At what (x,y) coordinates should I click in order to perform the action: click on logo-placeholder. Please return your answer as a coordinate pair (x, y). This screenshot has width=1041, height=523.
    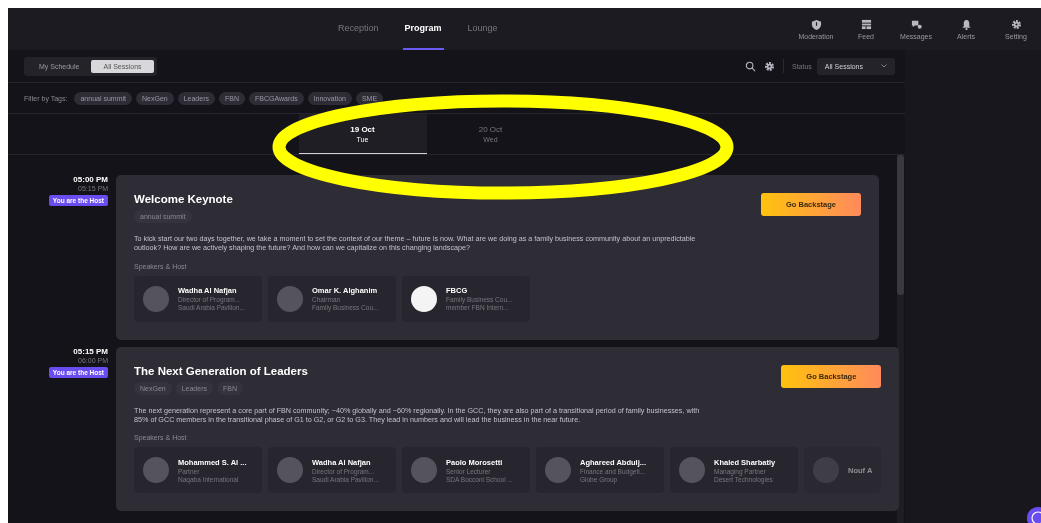
    Looking at the image, I should click on (424, 298).